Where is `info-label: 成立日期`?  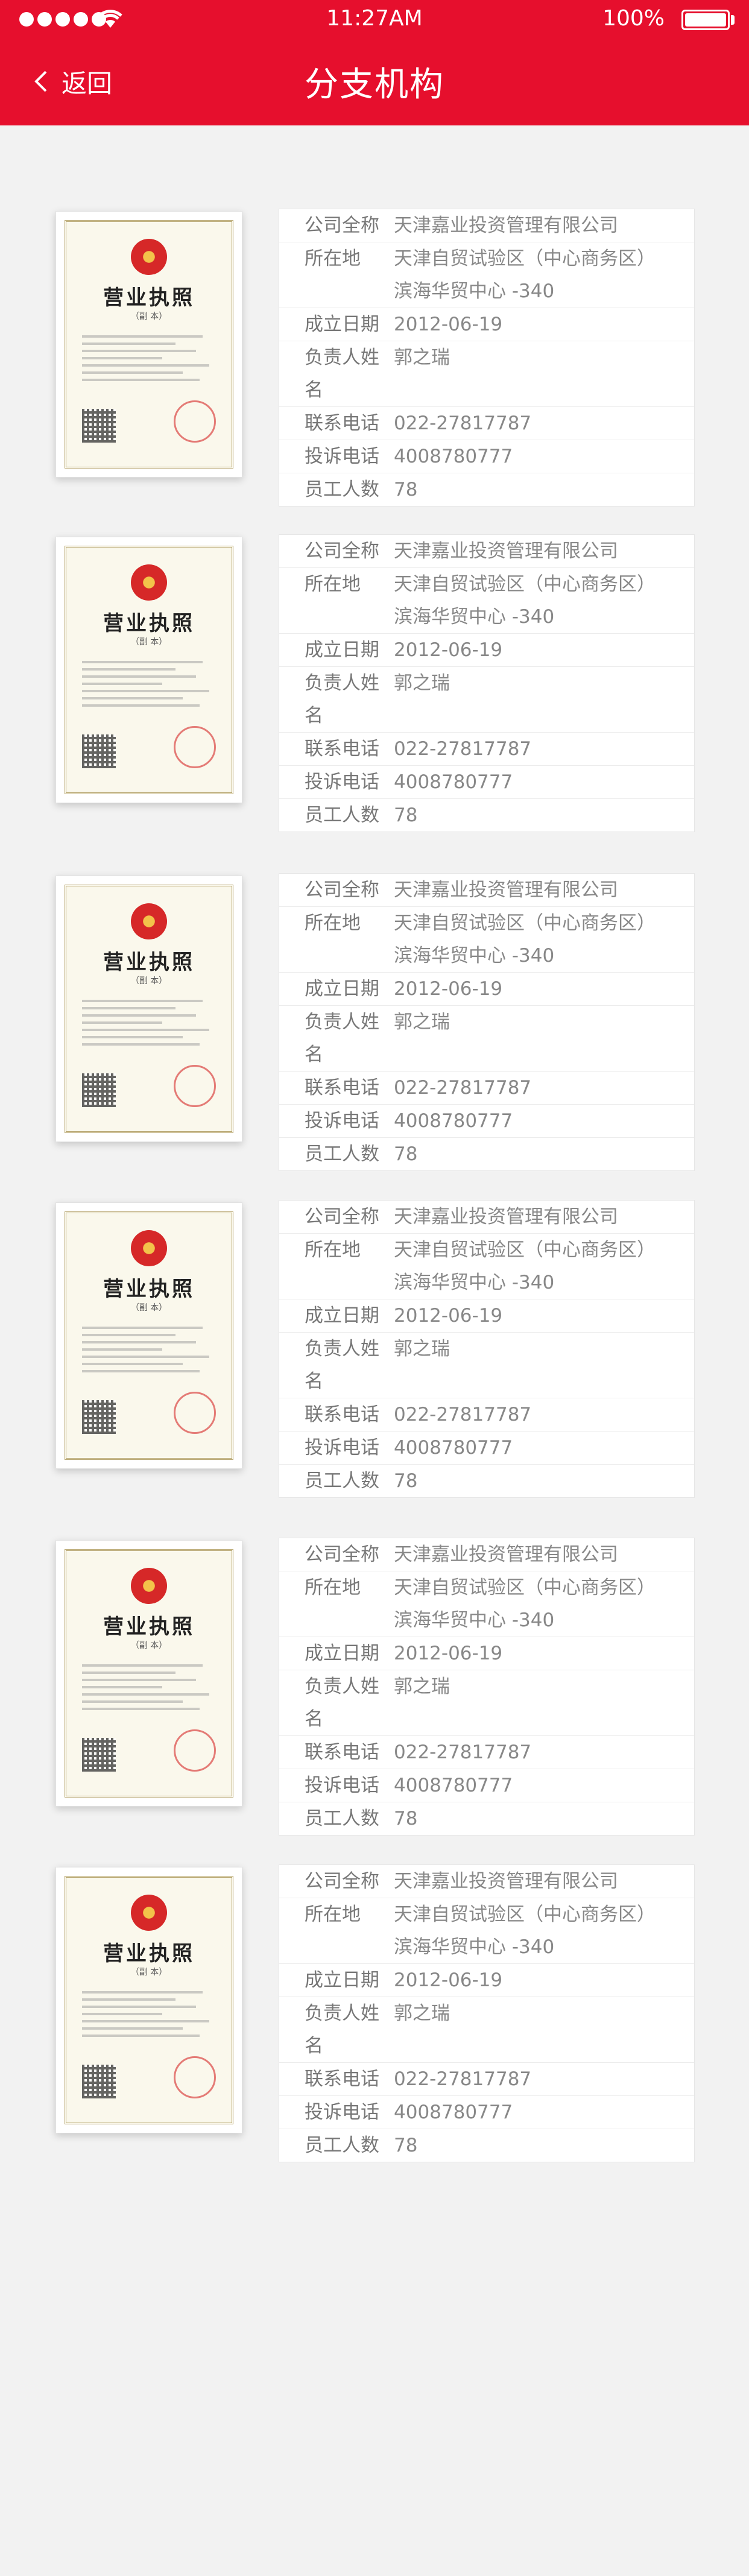 info-label: 成立日期 is located at coordinates (342, 1980).